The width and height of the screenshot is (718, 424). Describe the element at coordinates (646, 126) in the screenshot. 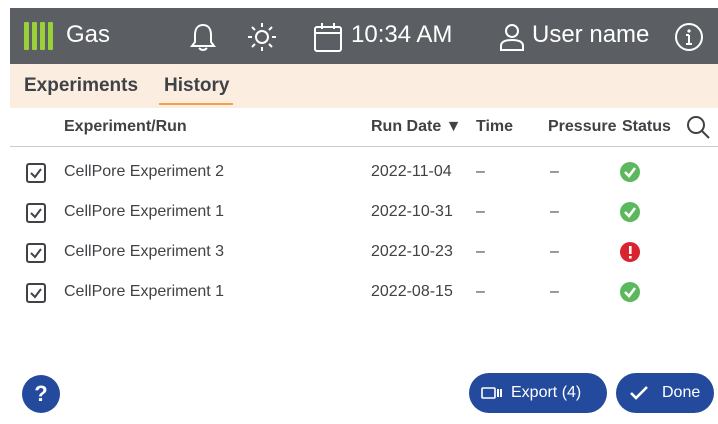

I see `col-status: Status` at that location.